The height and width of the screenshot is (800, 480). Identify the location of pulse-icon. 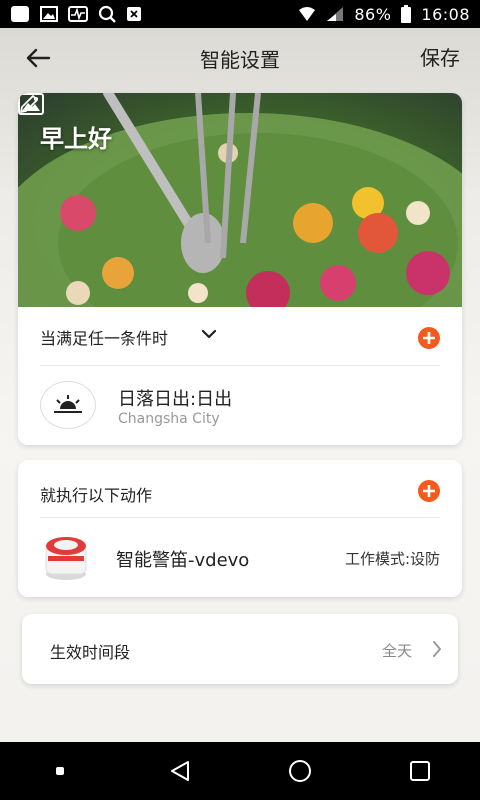
(78, 14).